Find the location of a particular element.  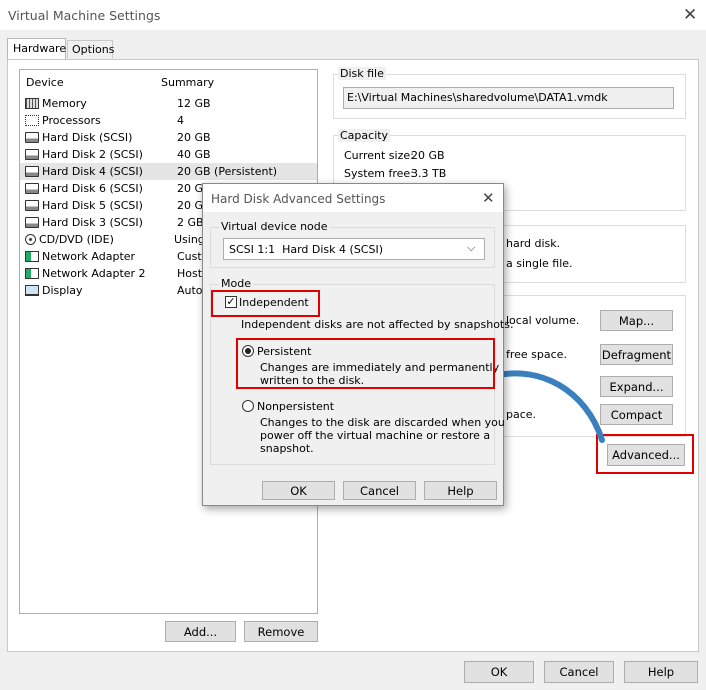

vdn-select-value: SCSI 1:1 Hard Disk 4 (SCSI) is located at coordinates (306, 249).